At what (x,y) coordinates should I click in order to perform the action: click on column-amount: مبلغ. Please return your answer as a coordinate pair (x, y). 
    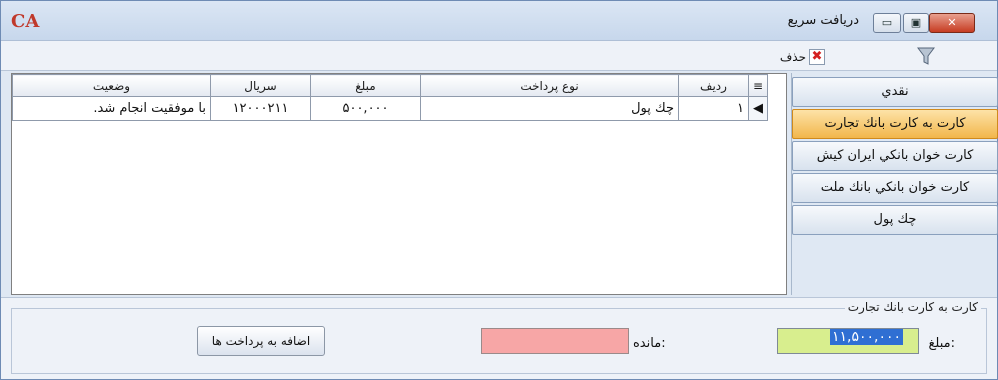
    Looking at the image, I should click on (365, 85).